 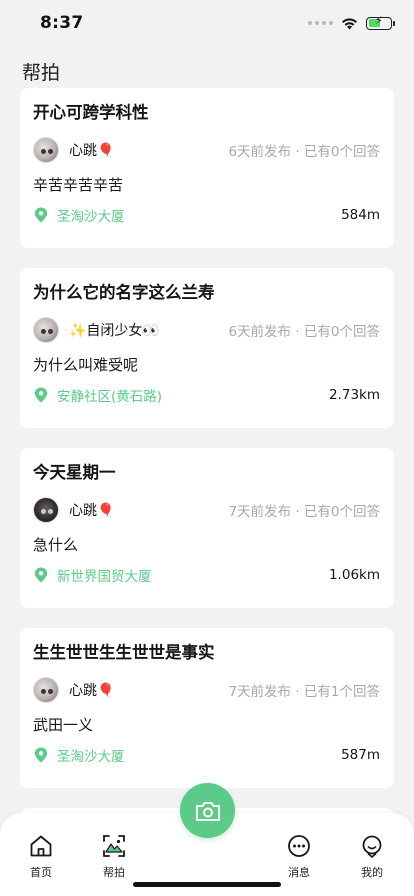 I want to click on photo-help-icon, so click(x=114, y=846).